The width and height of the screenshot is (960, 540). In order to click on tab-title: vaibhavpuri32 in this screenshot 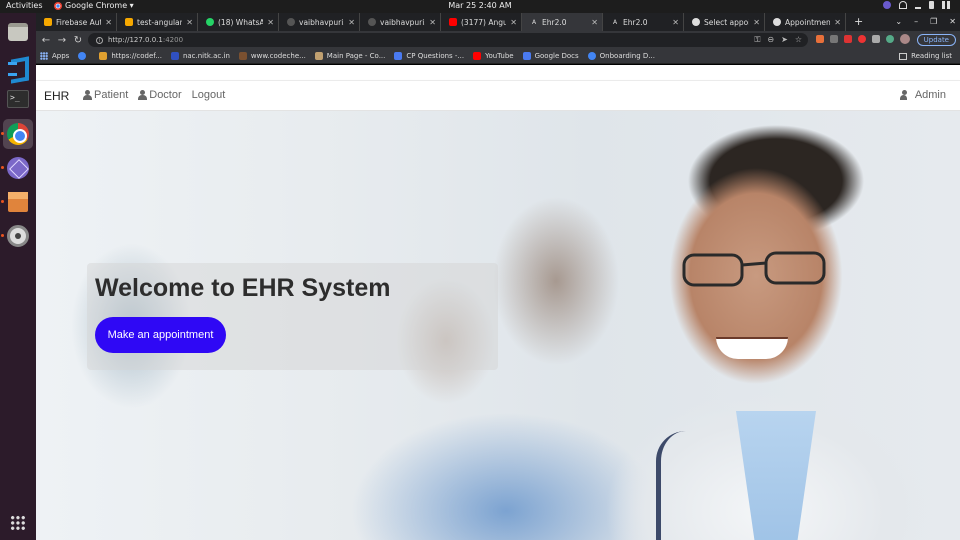, I will do `click(402, 22)`.